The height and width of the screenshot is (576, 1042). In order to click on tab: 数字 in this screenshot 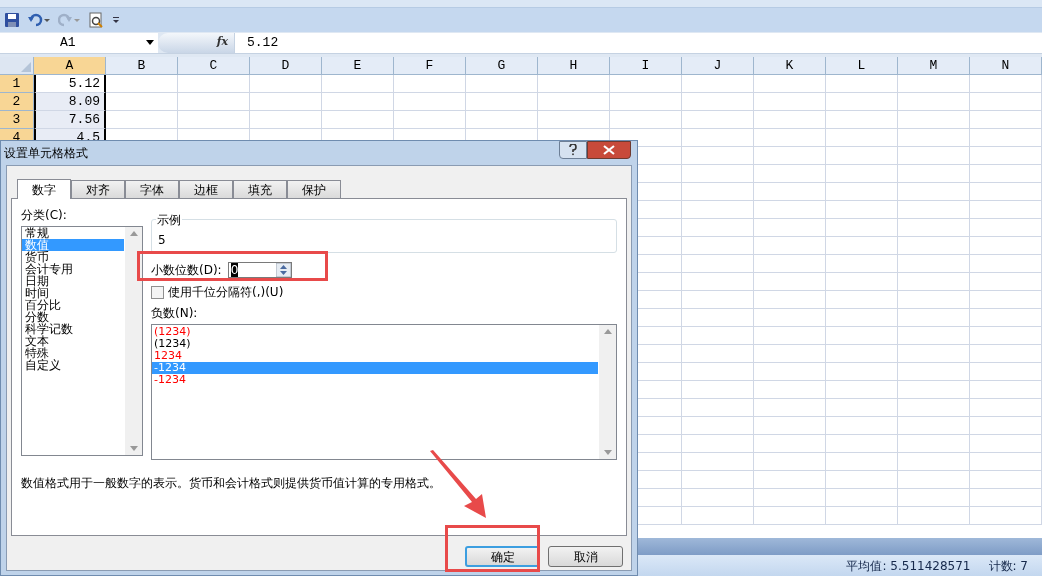, I will do `click(44, 189)`.